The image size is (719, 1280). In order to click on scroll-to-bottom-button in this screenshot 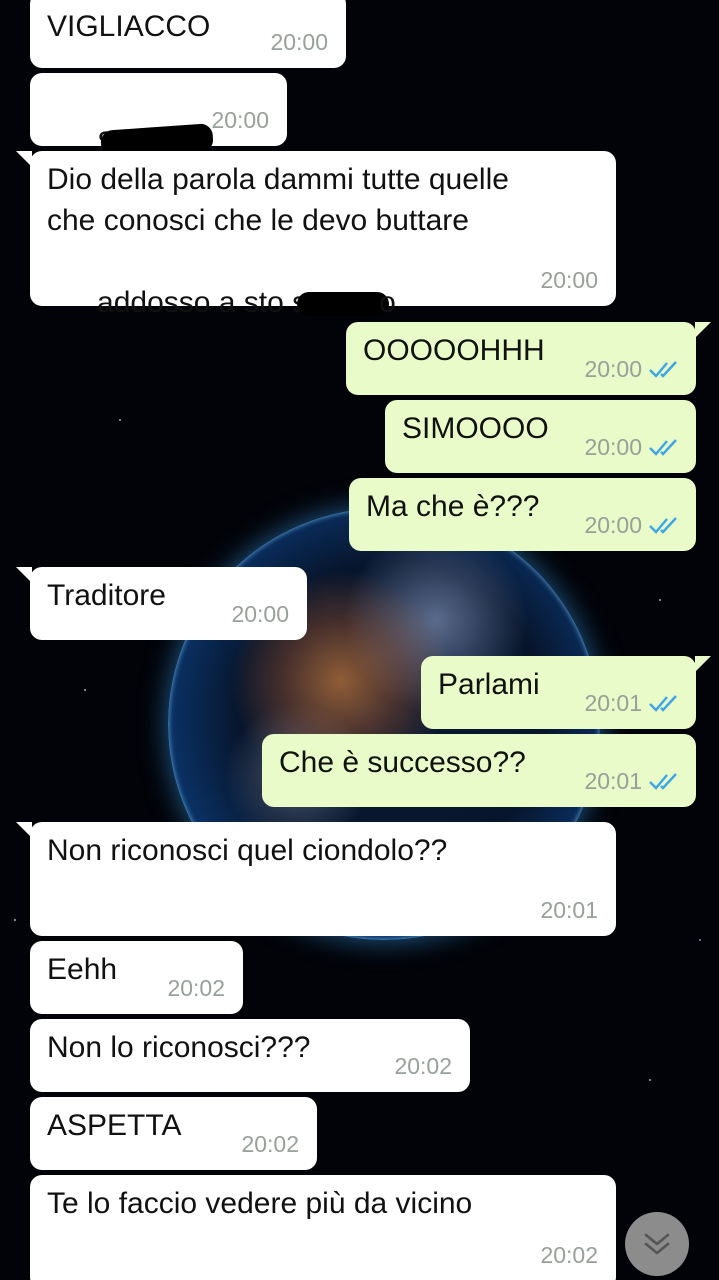, I will do `click(657, 1244)`.